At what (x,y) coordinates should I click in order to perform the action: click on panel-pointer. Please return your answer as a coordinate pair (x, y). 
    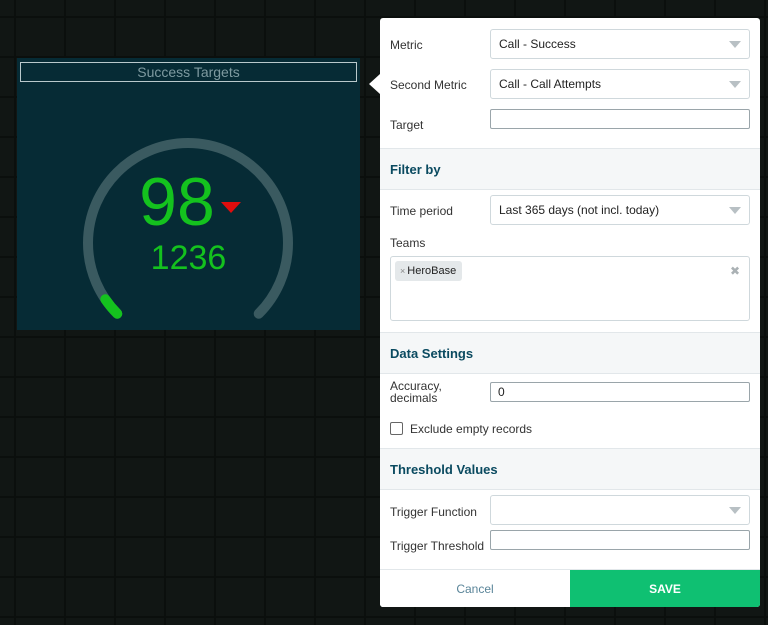
    Looking at the image, I should click on (374, 84).